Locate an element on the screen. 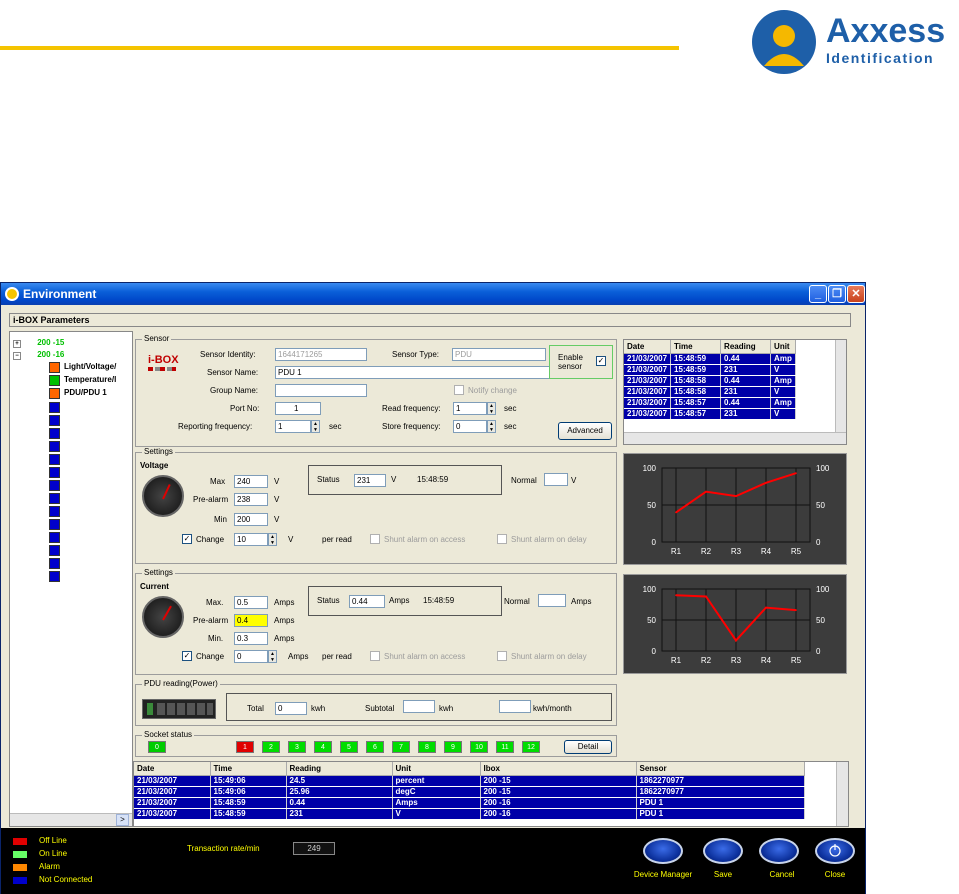 The width and height of the screenshot is (959, 894). socket-9: 9 is located at coordinates (453, 747).